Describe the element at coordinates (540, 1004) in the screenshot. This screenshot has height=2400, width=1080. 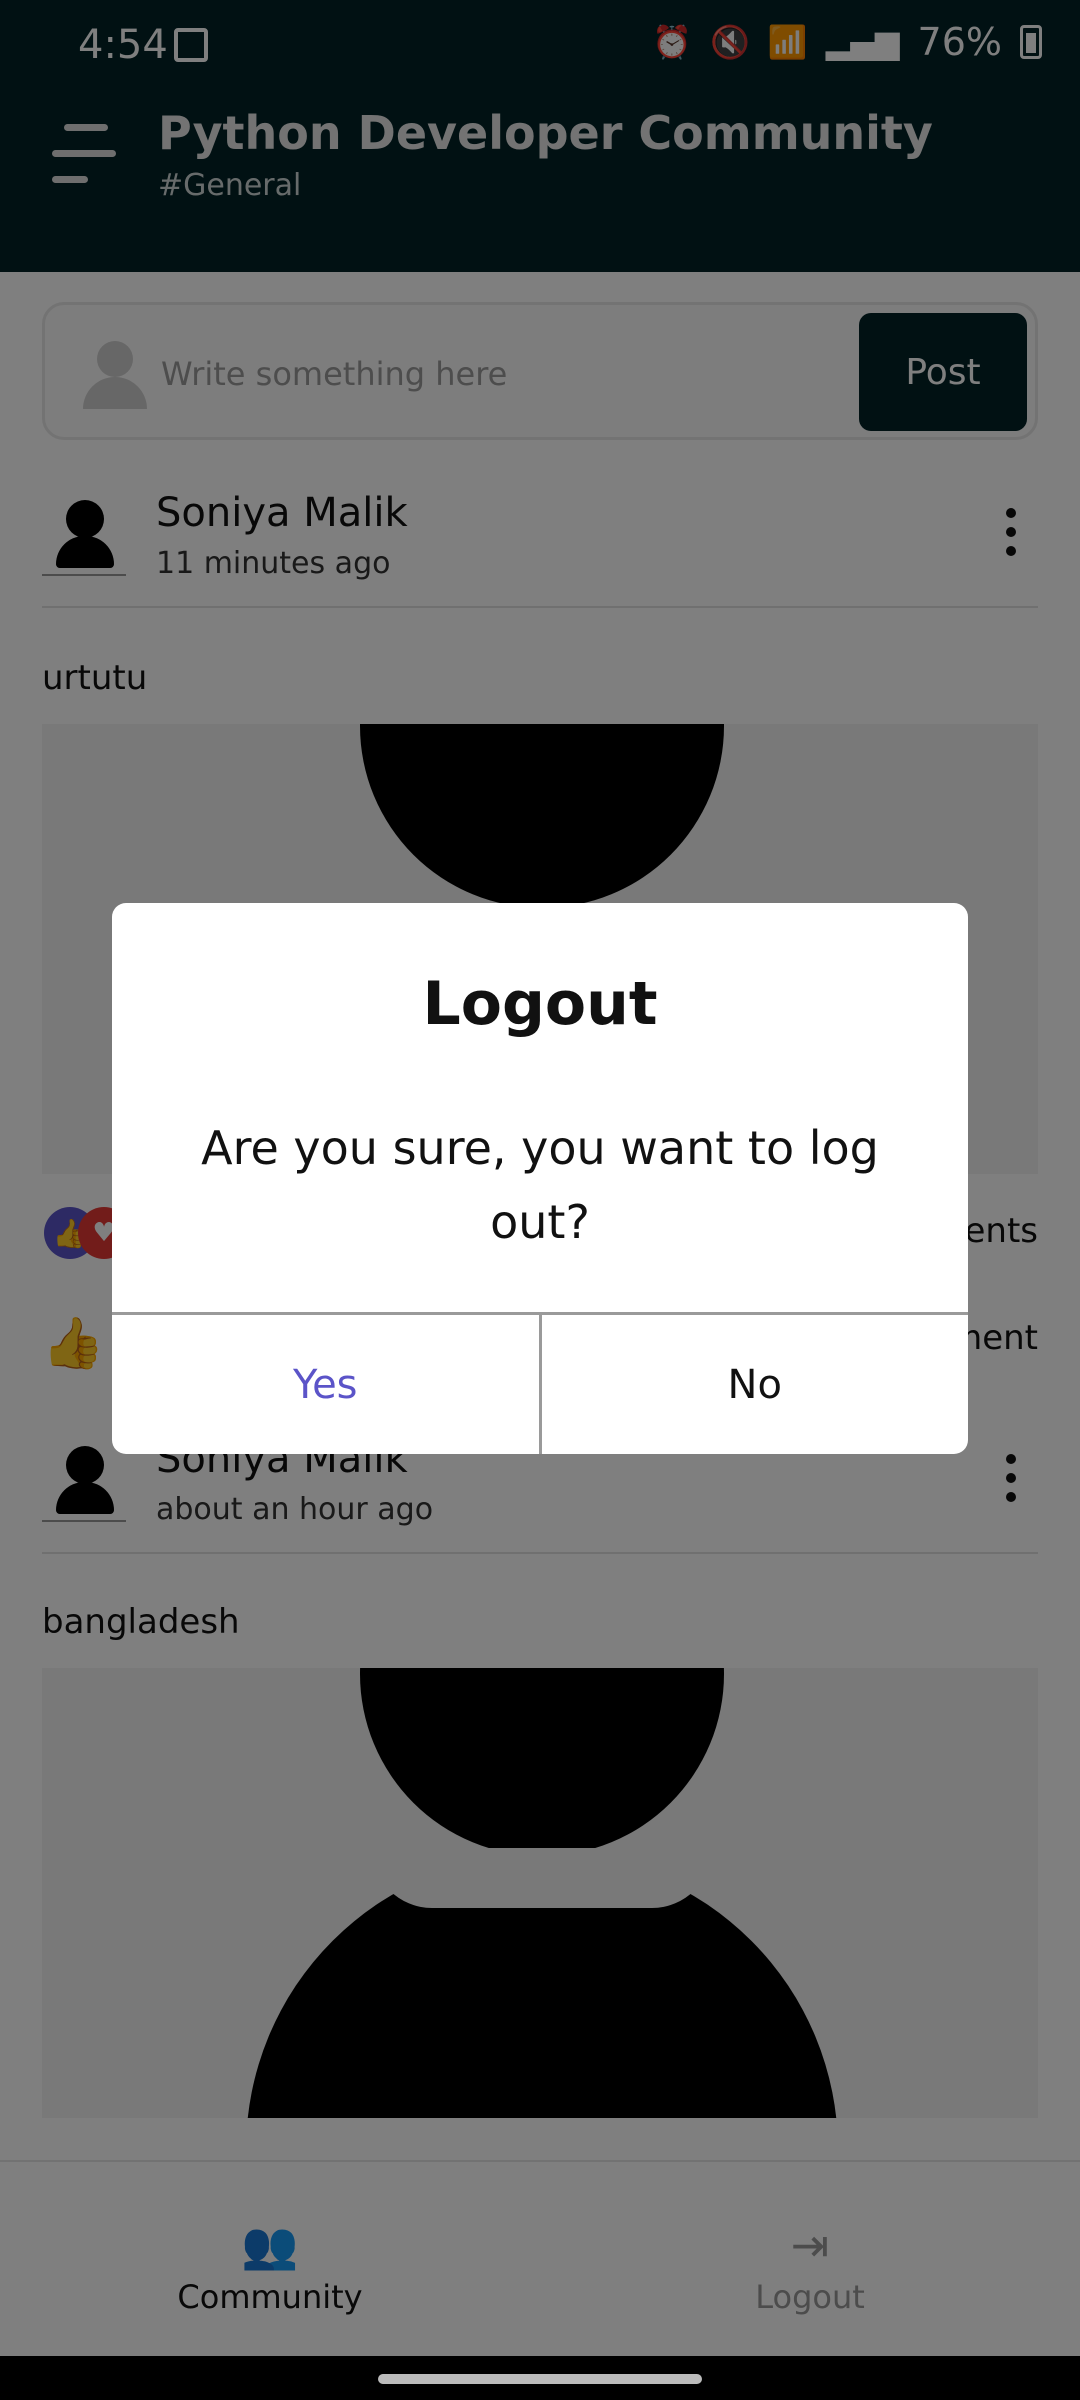
I see `dialog-title: Logout` at that location.